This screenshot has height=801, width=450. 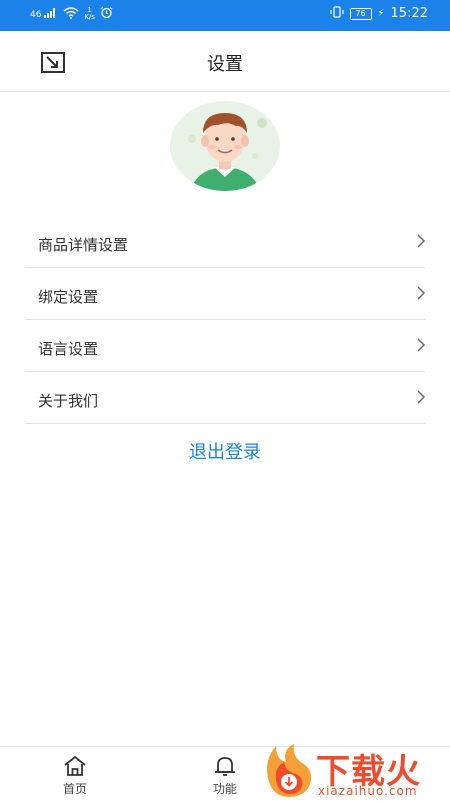 What do you see at coordinates (356, 771) in the screenshot?
I see `watermark: 下载火 xiazaihuo.com` at bounding box center [356, 771].